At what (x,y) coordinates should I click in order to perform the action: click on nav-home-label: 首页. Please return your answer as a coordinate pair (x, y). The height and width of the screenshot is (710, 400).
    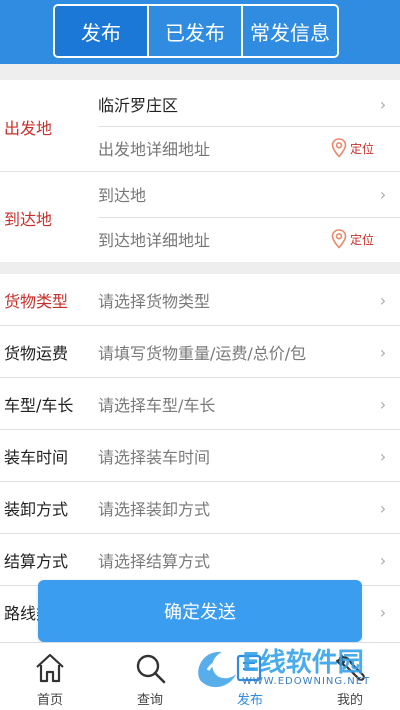
    Looking at the image, I should click on (49, 700).